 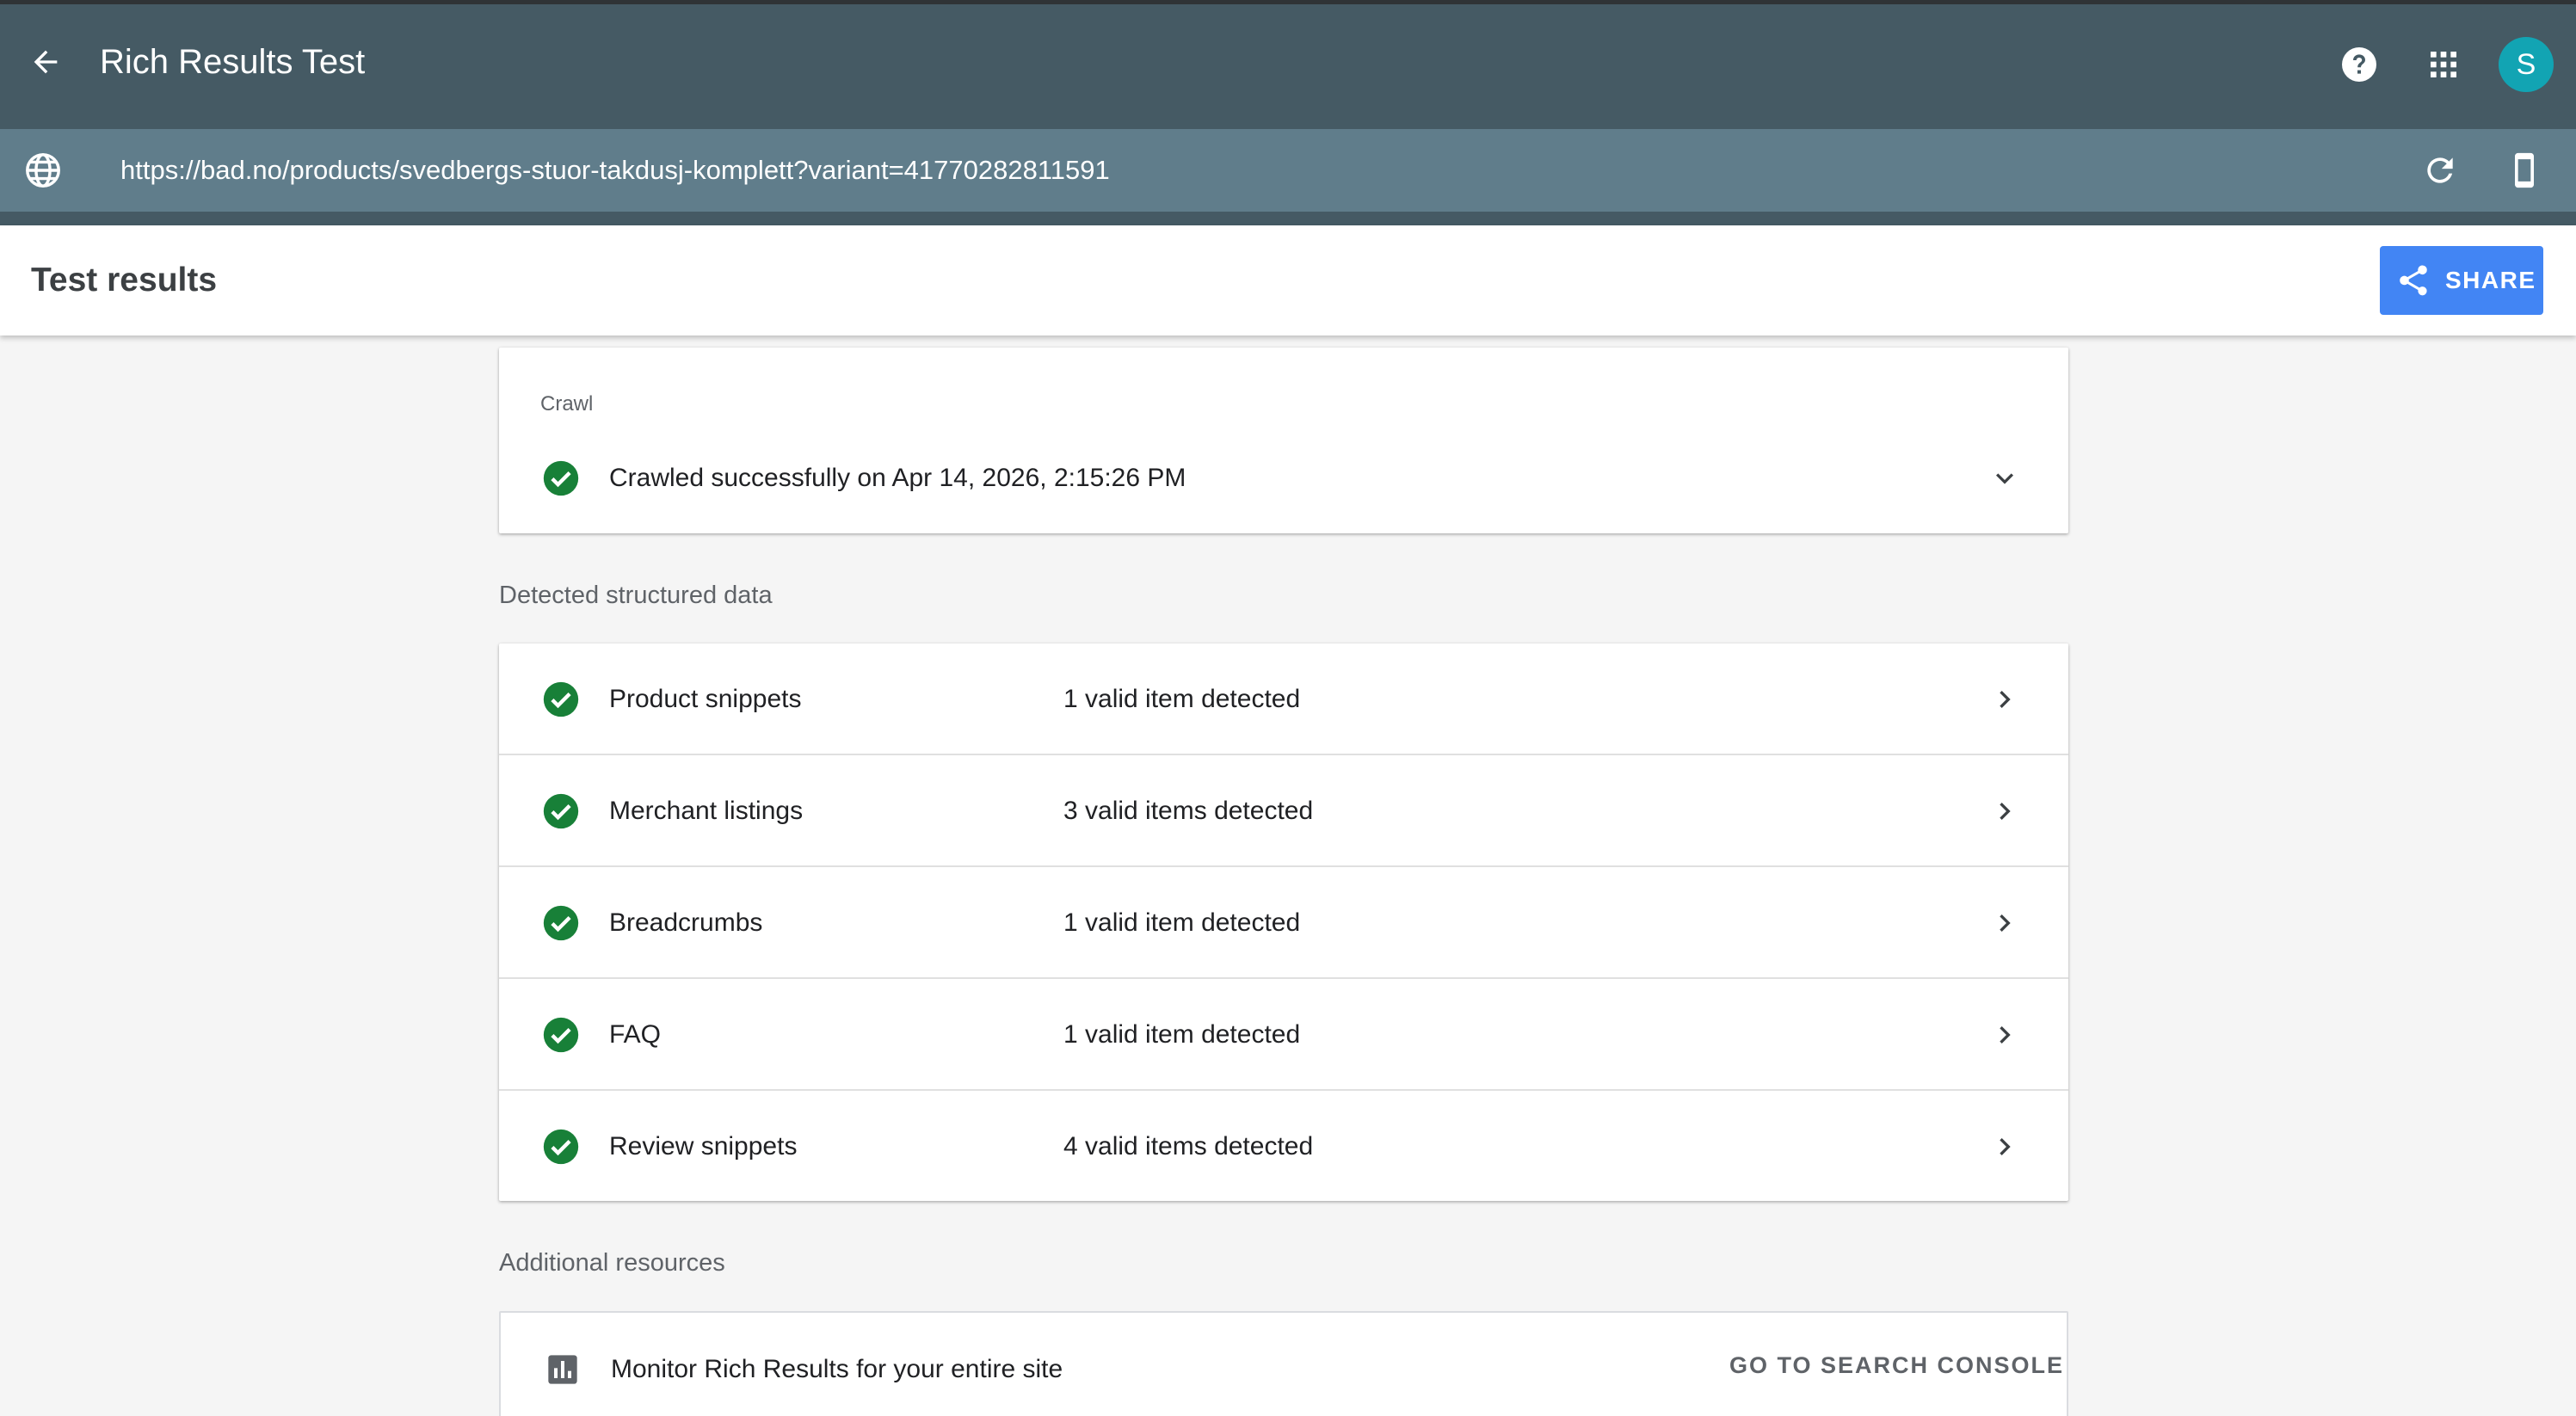 What do you see at coordinates (1288, 280) in the screenshot?
I see `results-header: Test results SHARE` at bounding box center [1288, 280].